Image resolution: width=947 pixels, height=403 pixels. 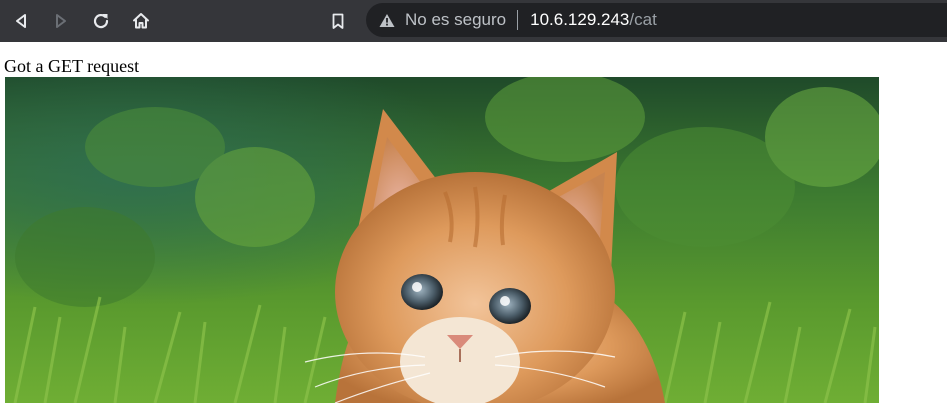 I want to click on response-message: Got a GET request, so click(x=72, y=66).